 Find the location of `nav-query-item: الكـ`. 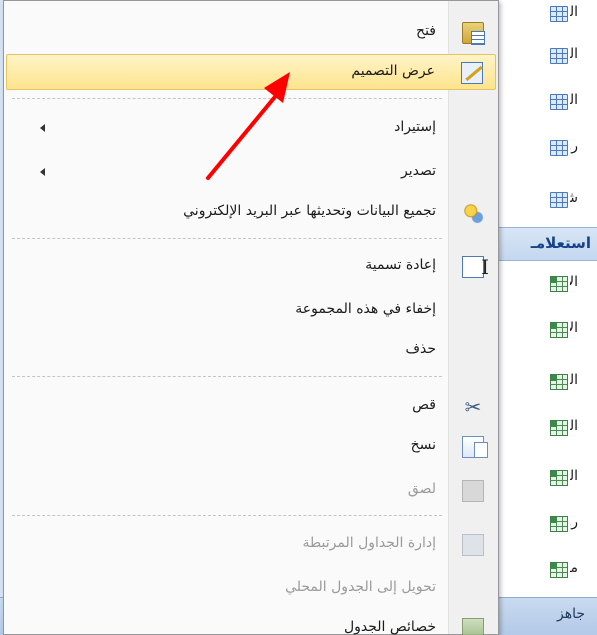

nav-query-item: الكـ is located at coordinates (544, 382).